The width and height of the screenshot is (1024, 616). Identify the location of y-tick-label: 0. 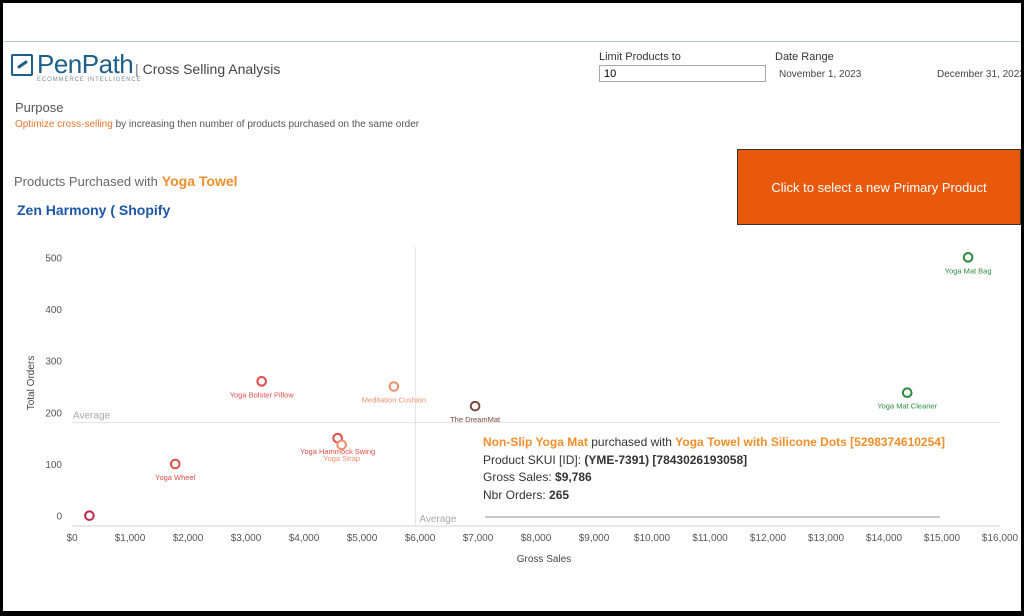
(59, 517).